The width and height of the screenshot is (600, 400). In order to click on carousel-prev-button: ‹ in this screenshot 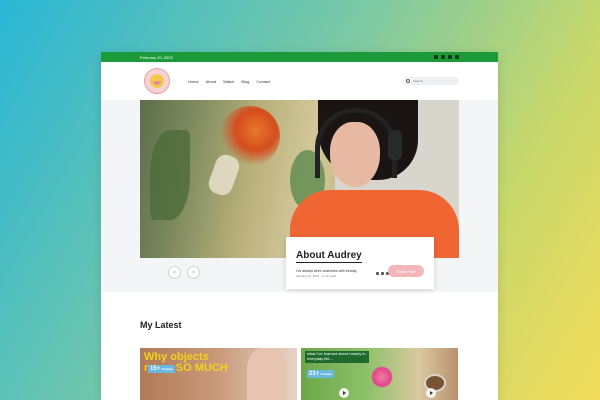, I will do `click(174, 272)`.